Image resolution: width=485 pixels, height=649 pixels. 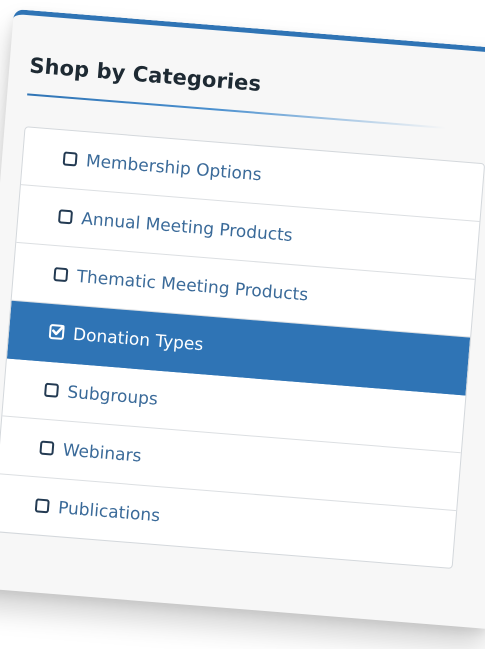 I want to click on panel-title: Shop by Categories, so click(x=145, y=75).